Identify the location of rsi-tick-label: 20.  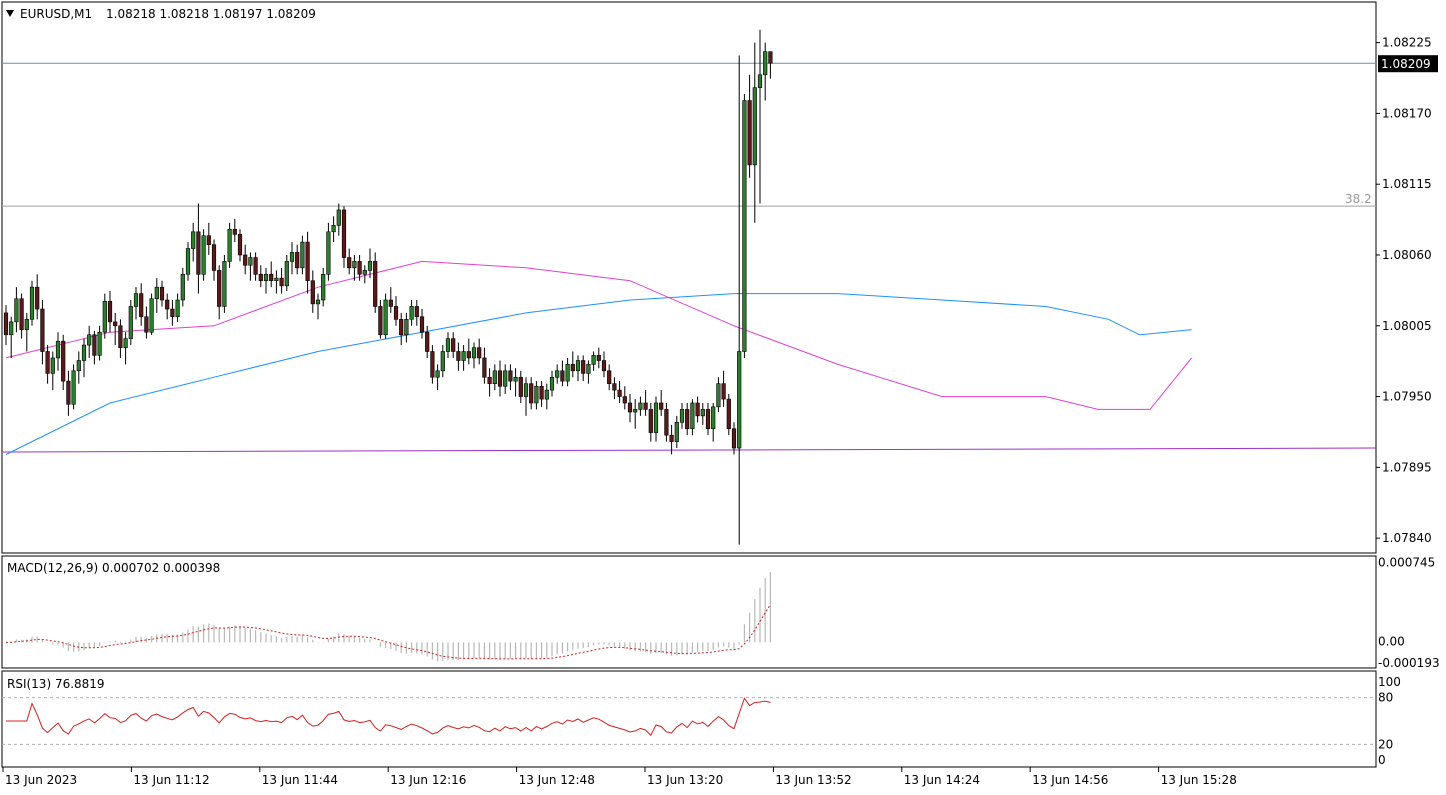
(1385, 744).